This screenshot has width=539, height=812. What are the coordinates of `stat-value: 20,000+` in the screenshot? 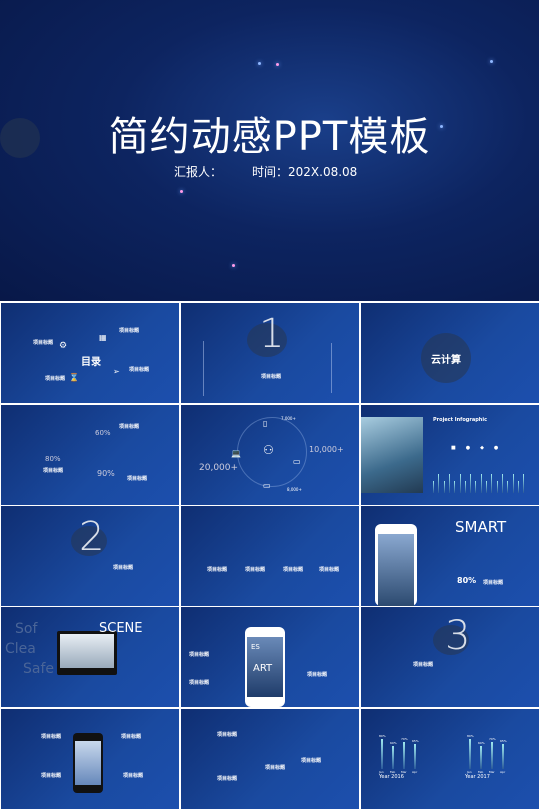 It's located at (219, 468).